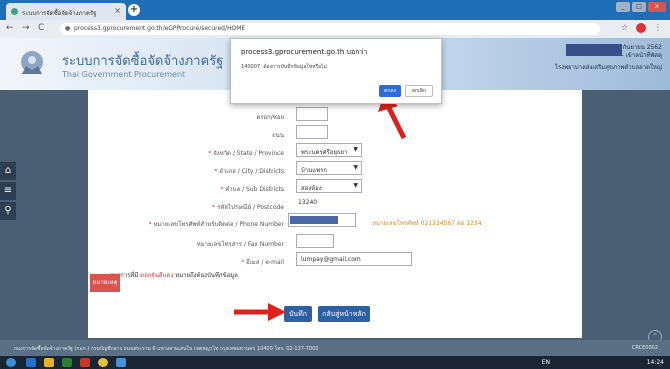  I want to click on site-subtitle: Thai Government Procurement, so click(124, 74).